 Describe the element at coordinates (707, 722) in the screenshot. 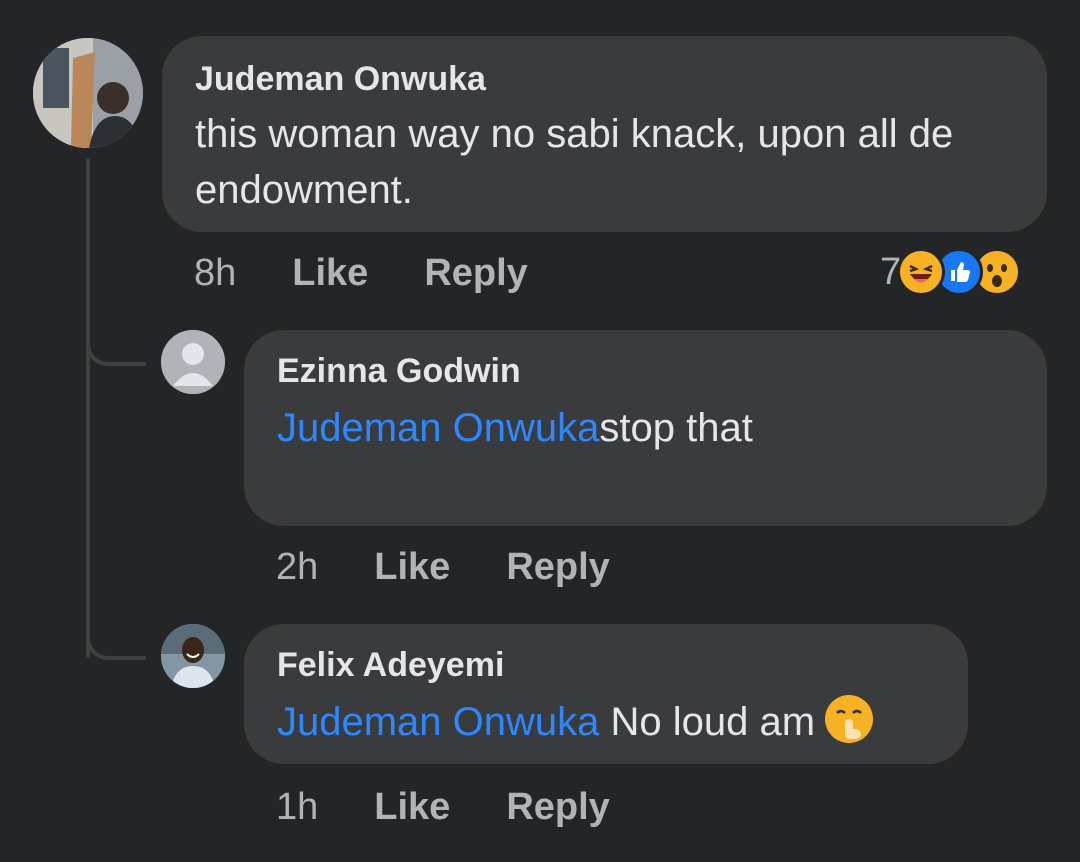

I see `reply-text-content: No loud am` at that location.